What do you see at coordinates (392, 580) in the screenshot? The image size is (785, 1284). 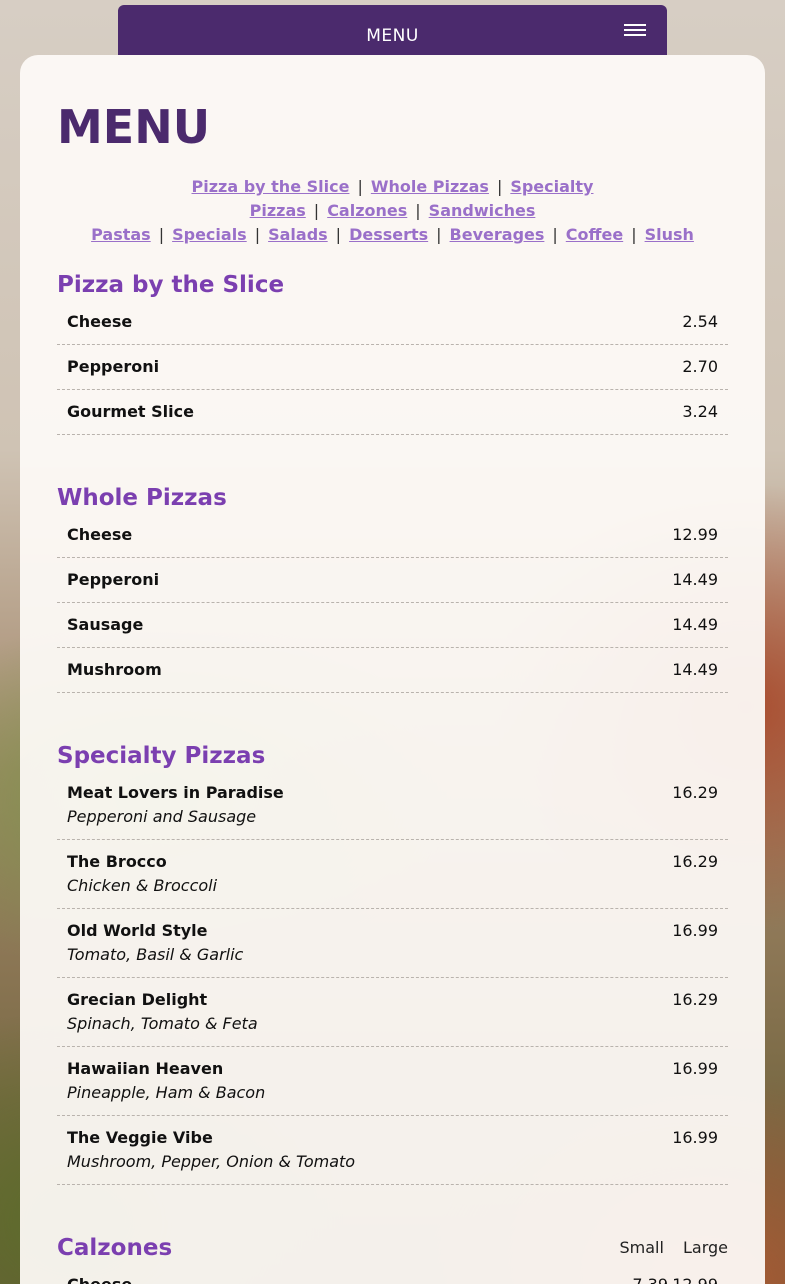 I see `menu-item: Pepperoni 14.49` at bounding box center [392, 580].